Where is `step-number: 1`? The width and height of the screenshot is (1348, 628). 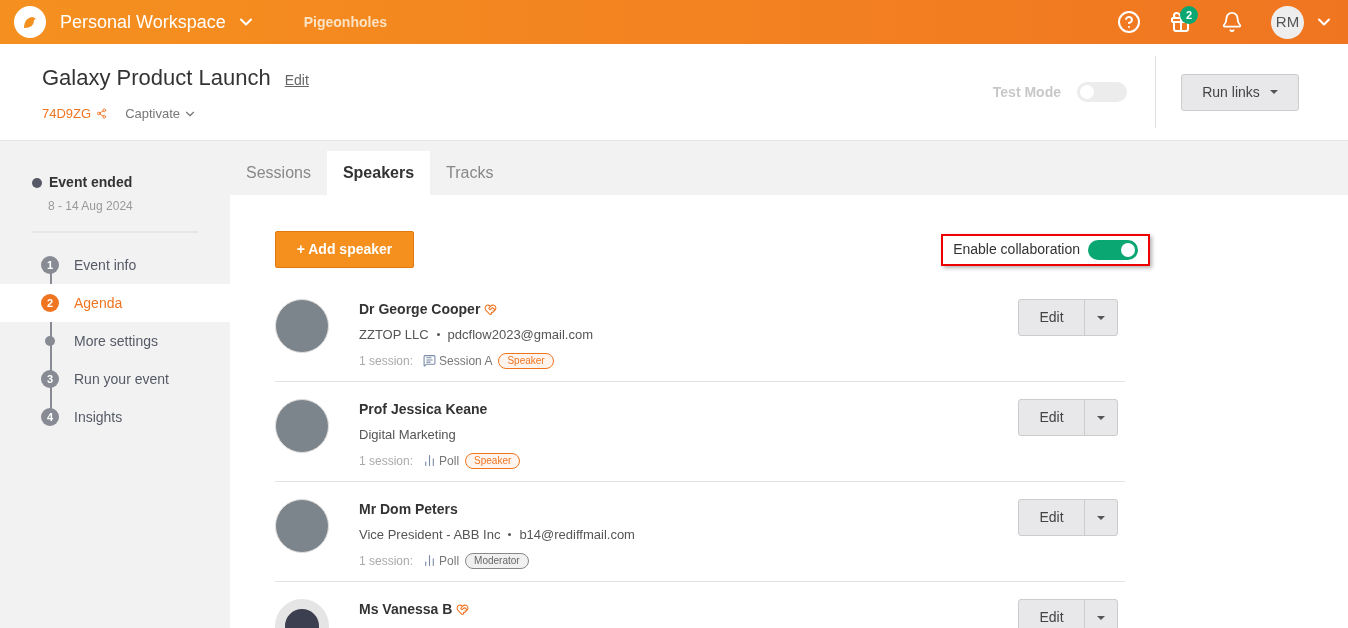
step-number: 1 is located at coordinates (50, 265).